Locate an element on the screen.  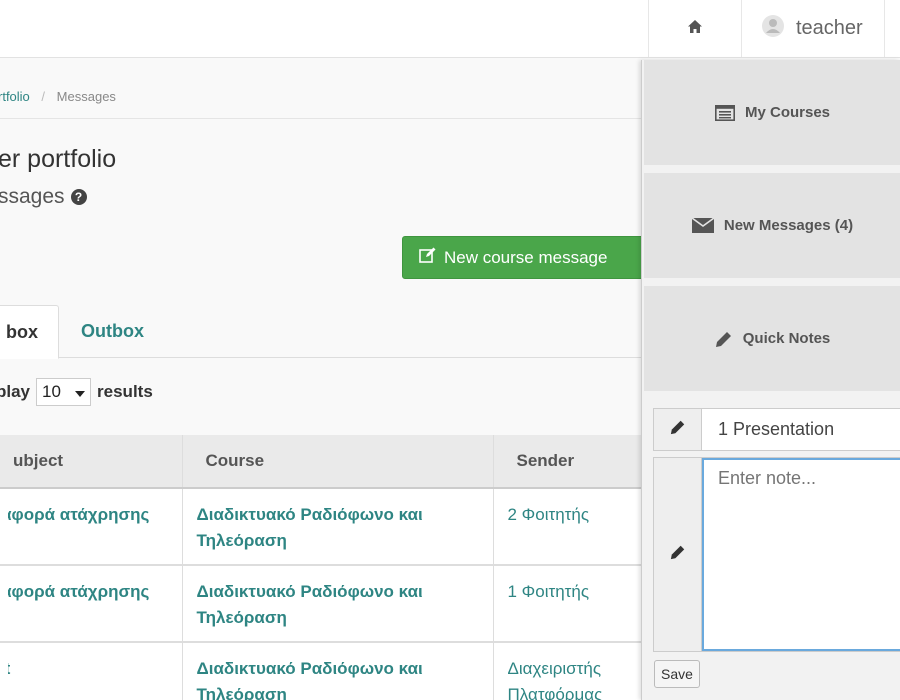
sender-link: 2 Φοιτητής is located at coordinates (549, 514).